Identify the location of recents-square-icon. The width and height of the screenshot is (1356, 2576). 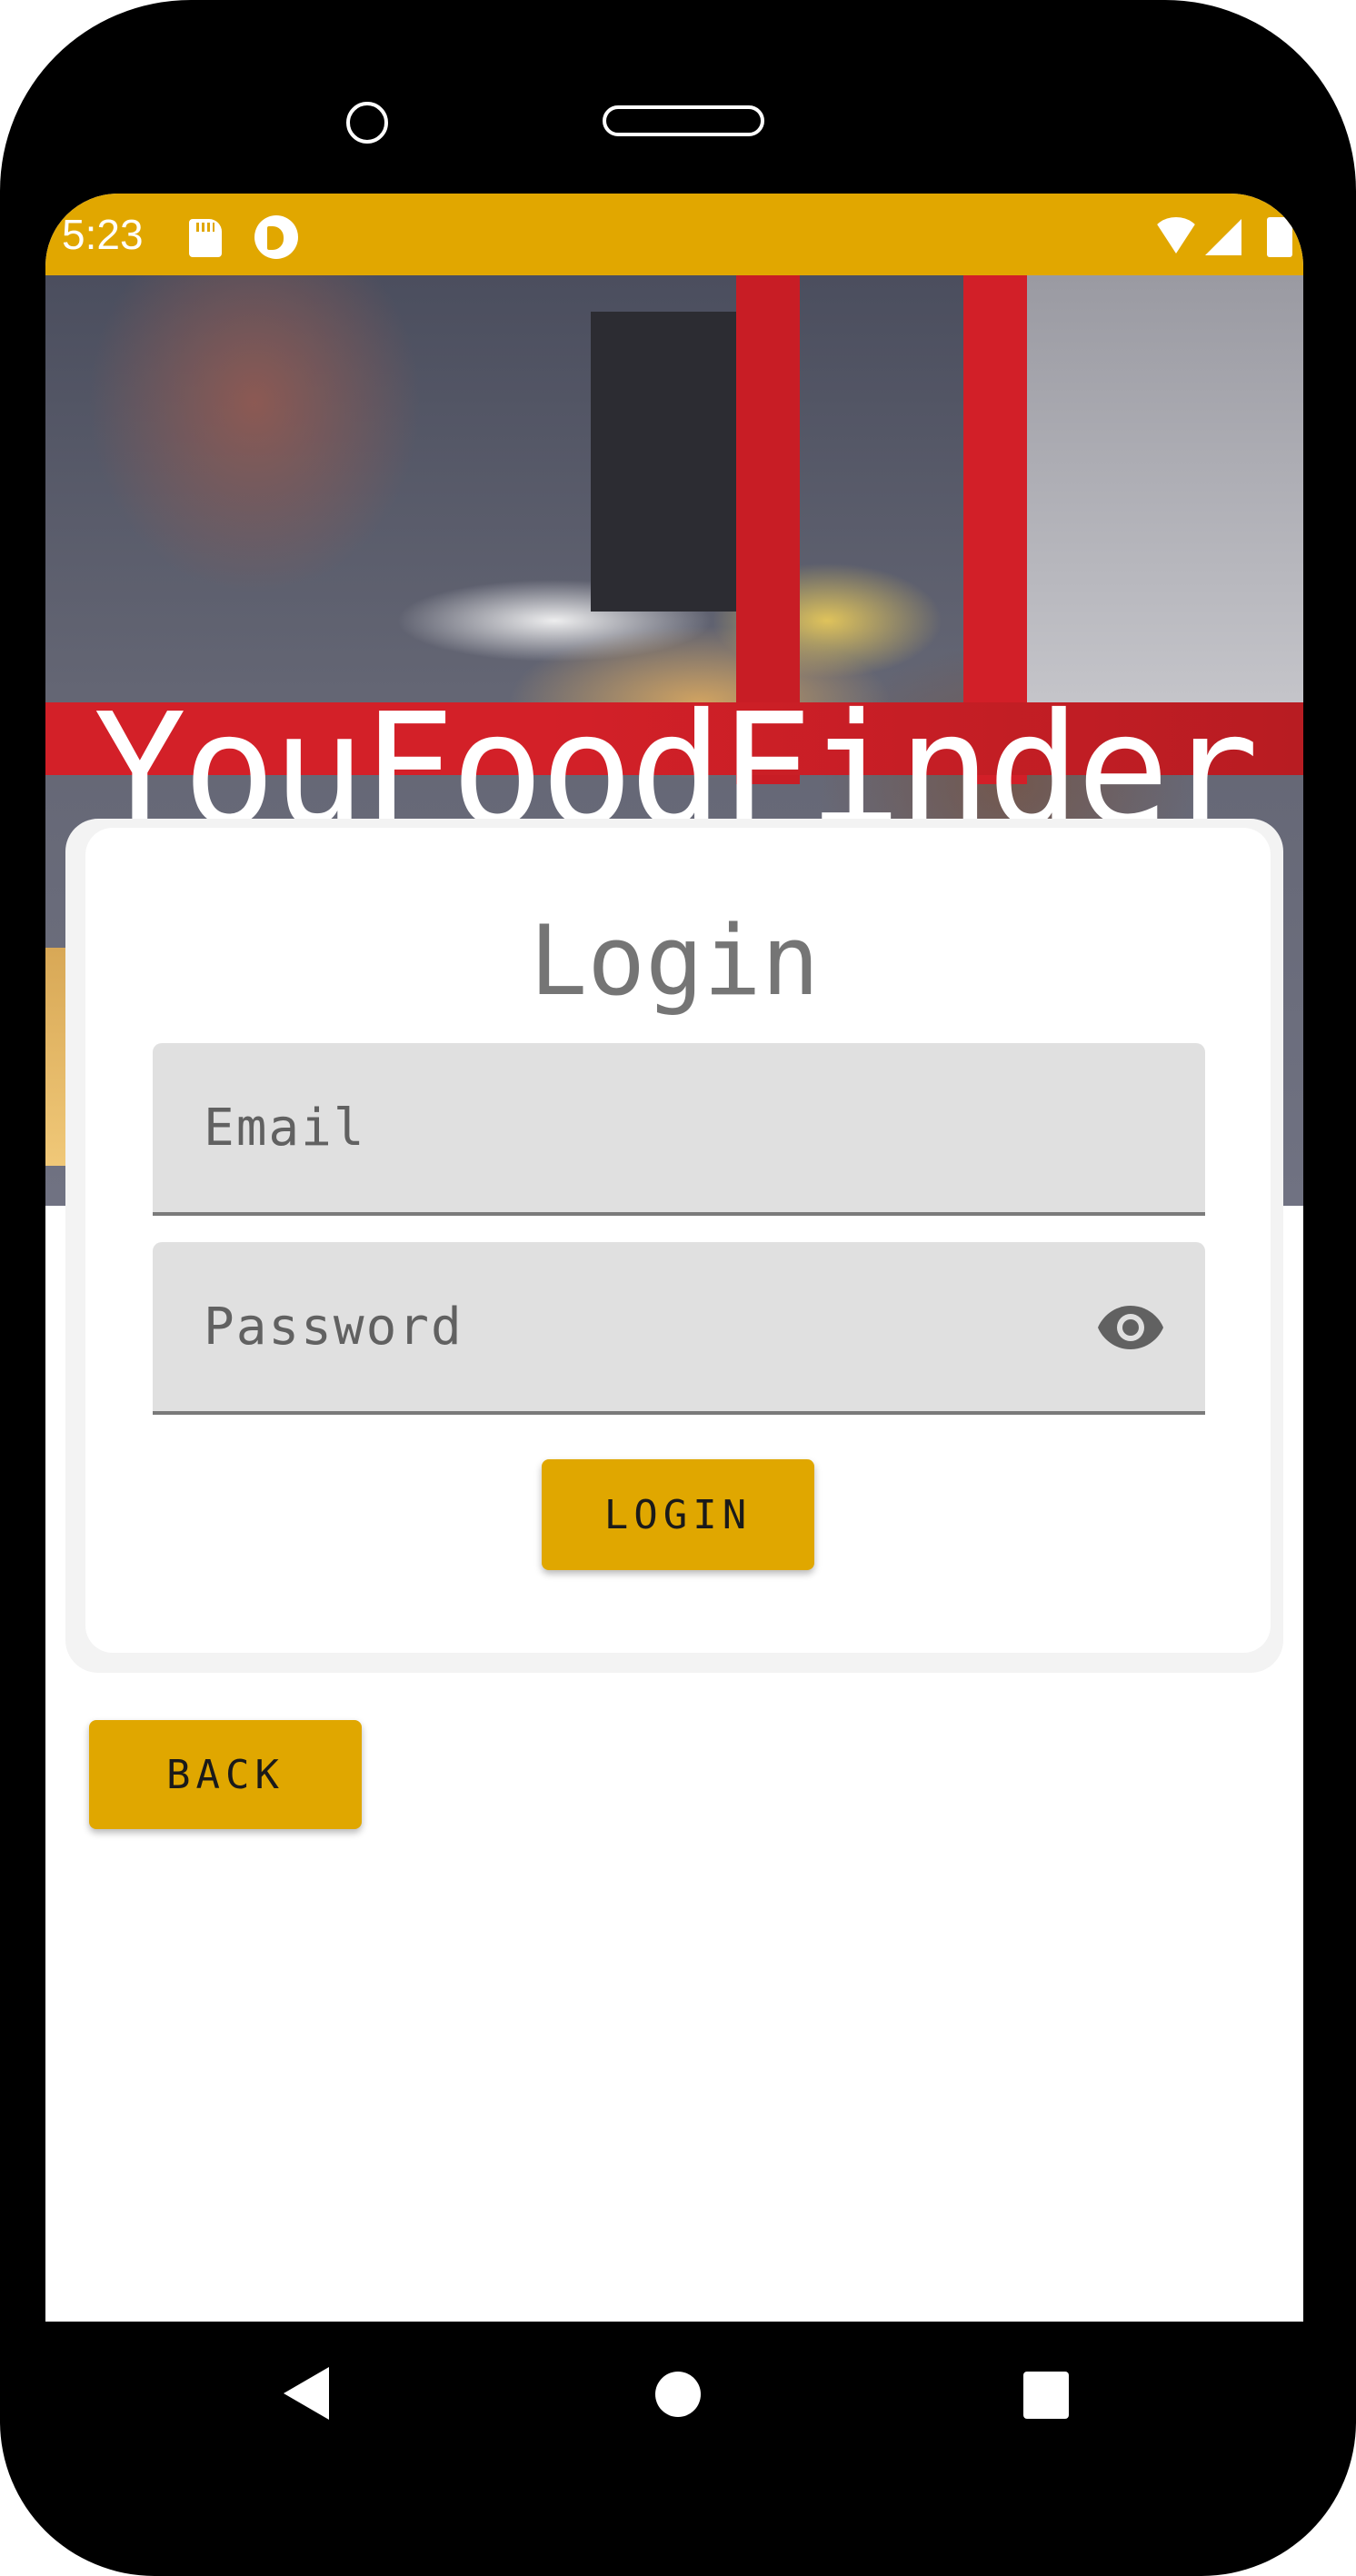
(1046, 2395).